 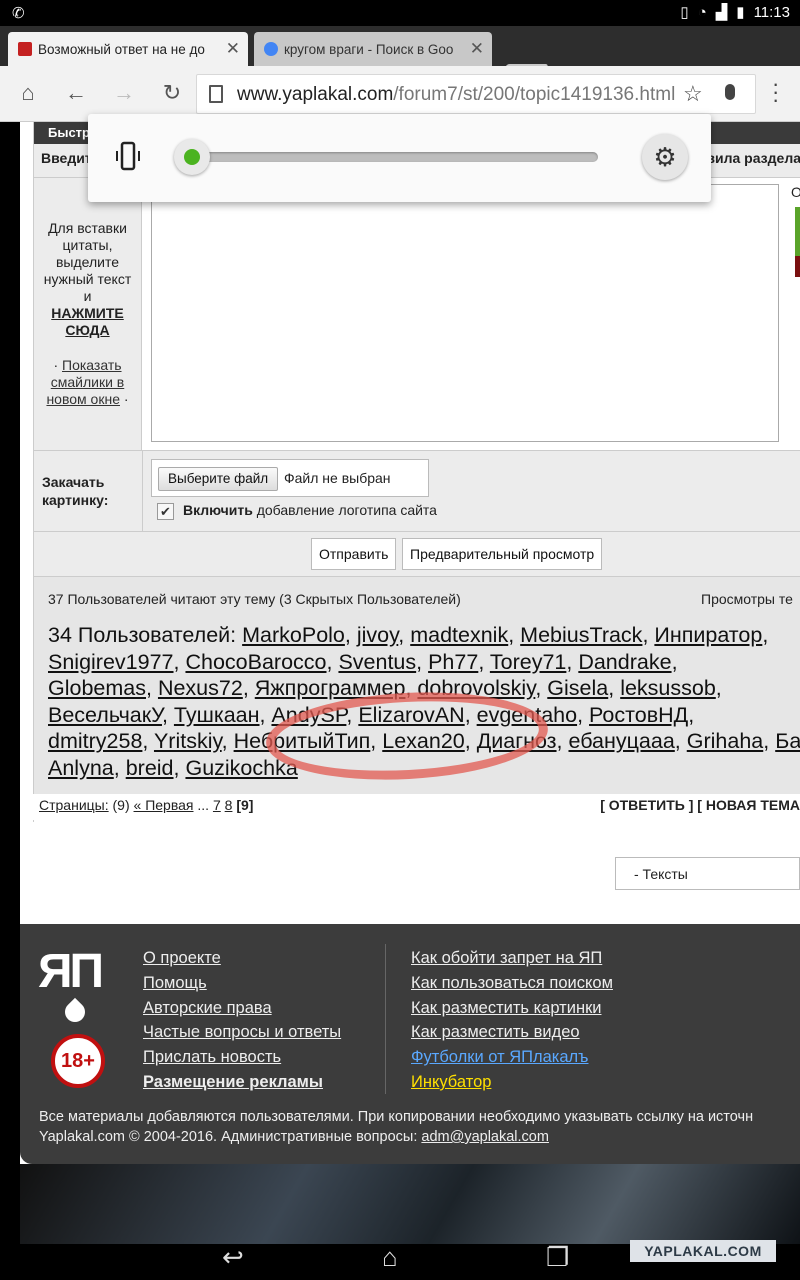 What do you see at coordinates (233, 1257) in the screenshot?
I see `nav-back-icon: ↩` at bounding box center [233, 1257].